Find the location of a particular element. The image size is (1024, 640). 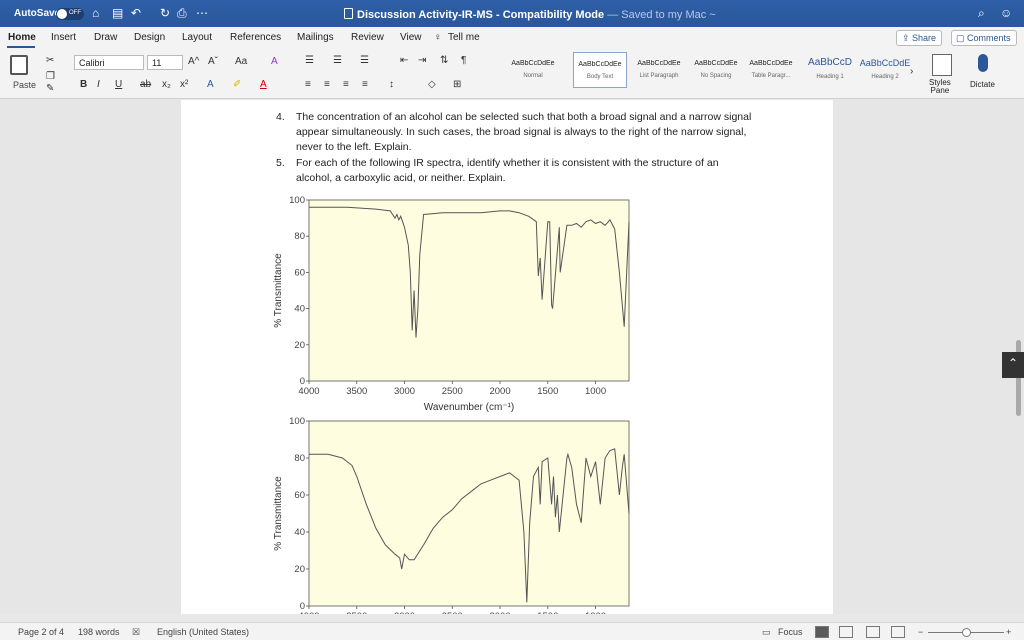

style-normal: AaBbCcDdEe Normal is located at coordinates (533, 70).